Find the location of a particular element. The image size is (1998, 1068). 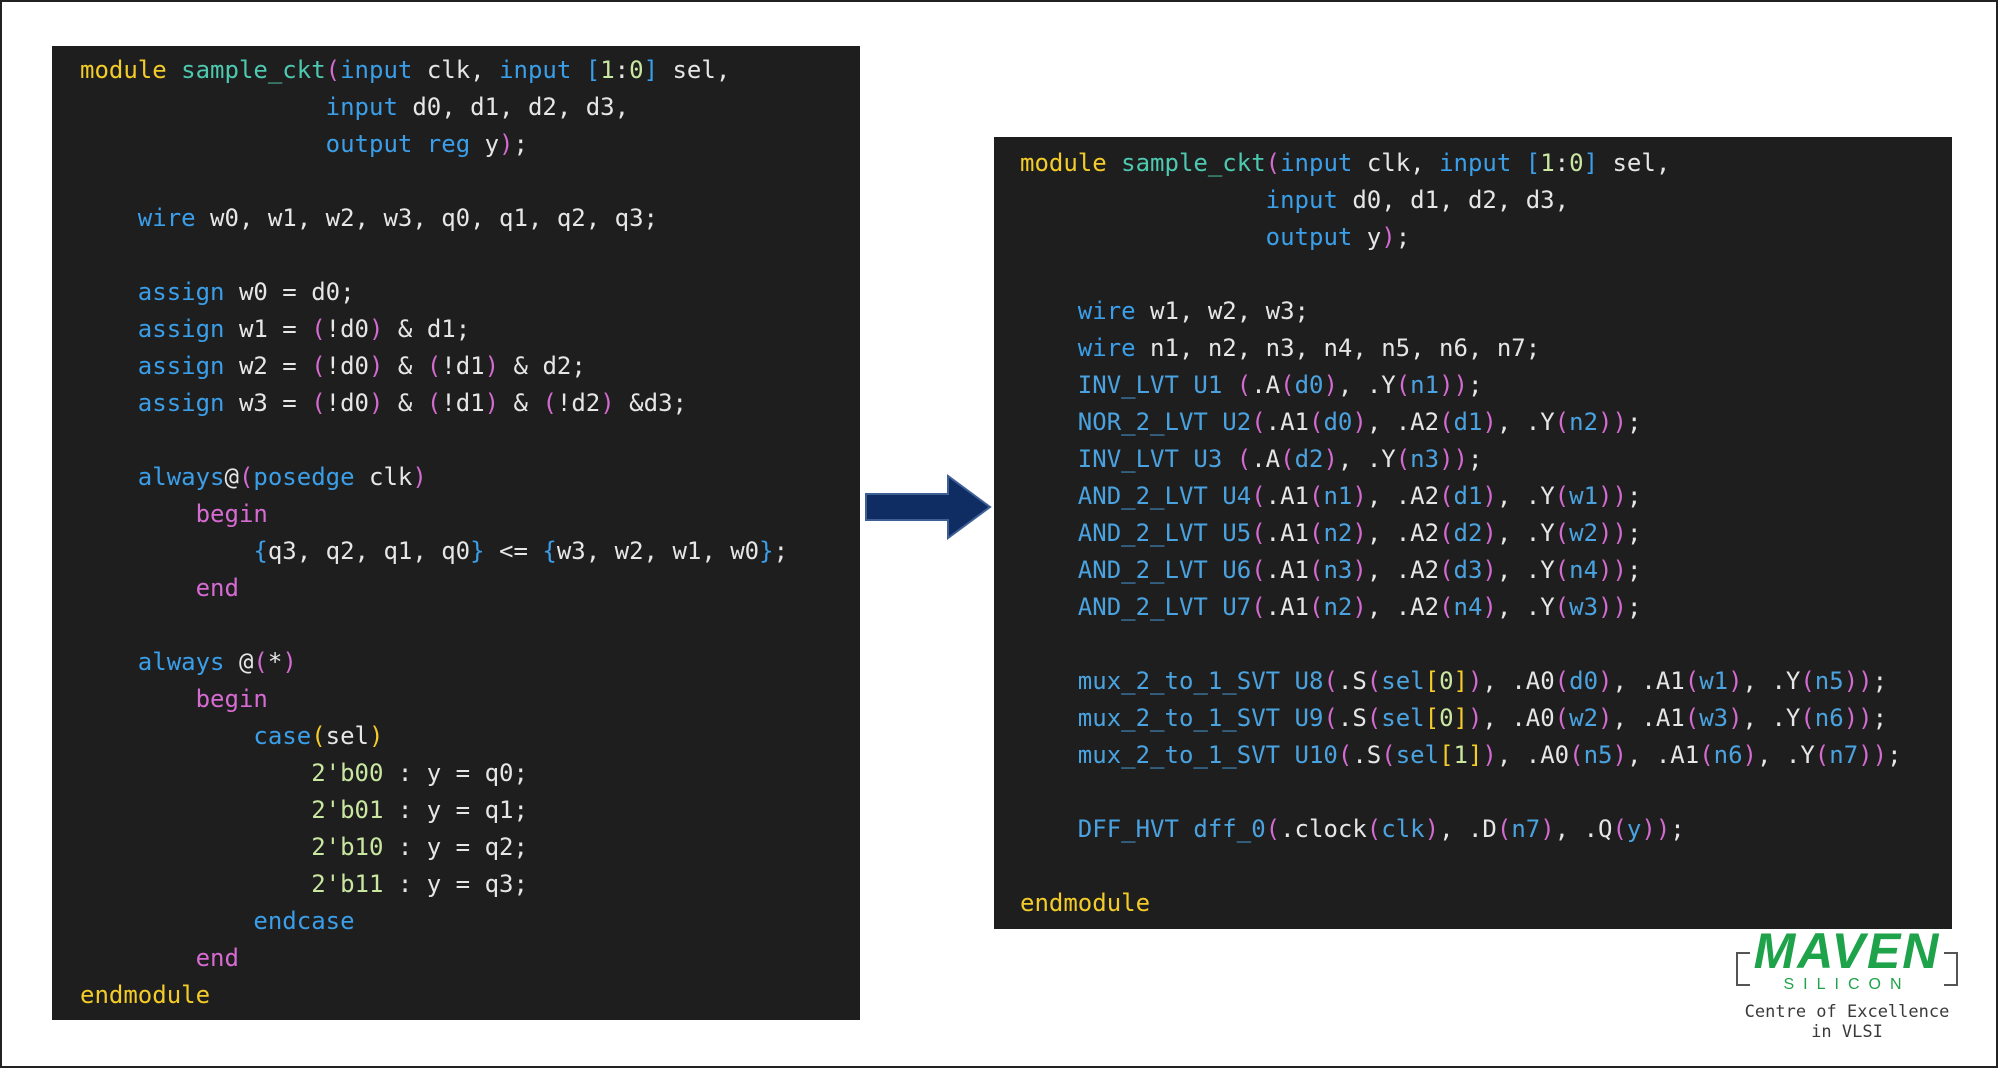

code-token: w3 is located at coordinates (1584, 607).